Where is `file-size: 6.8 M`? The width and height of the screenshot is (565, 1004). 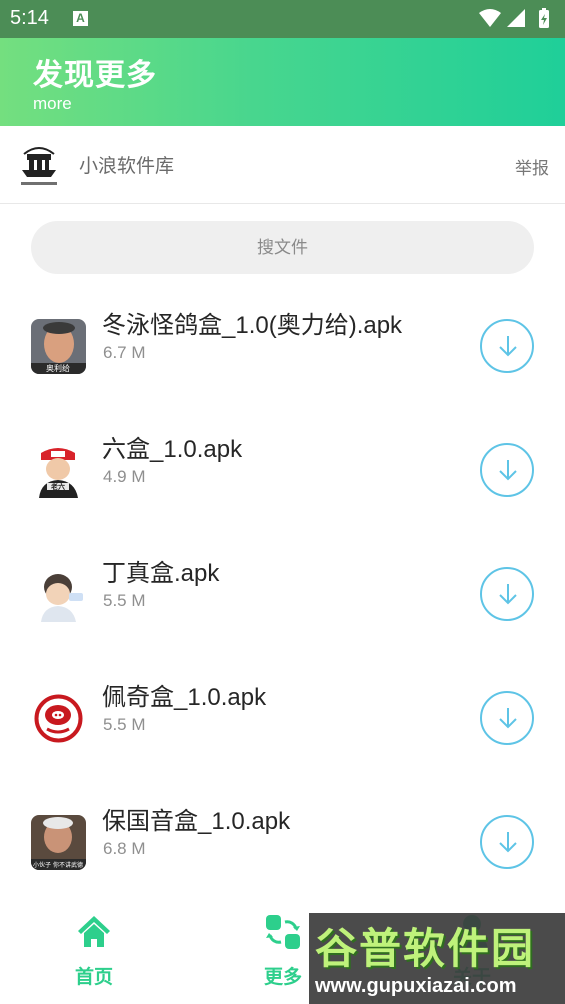 file-size: 6.8 M is located at coordinates (124, 848).